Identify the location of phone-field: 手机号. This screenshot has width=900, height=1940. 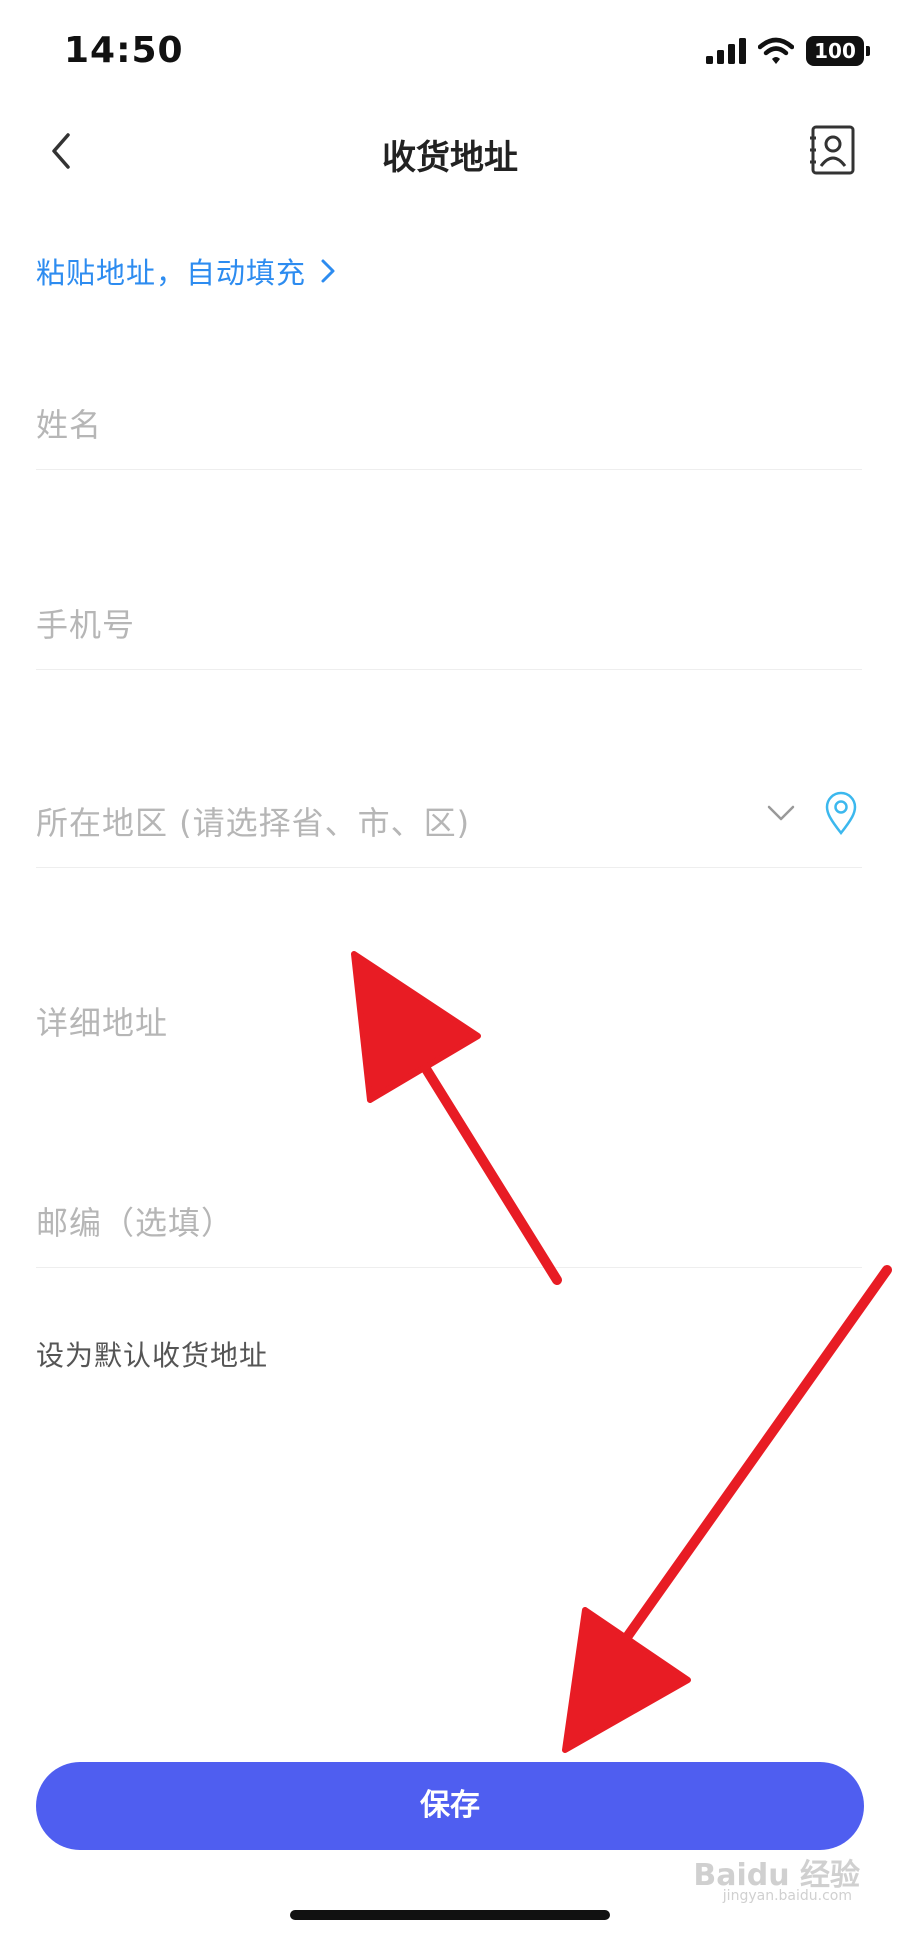
(449, 635).